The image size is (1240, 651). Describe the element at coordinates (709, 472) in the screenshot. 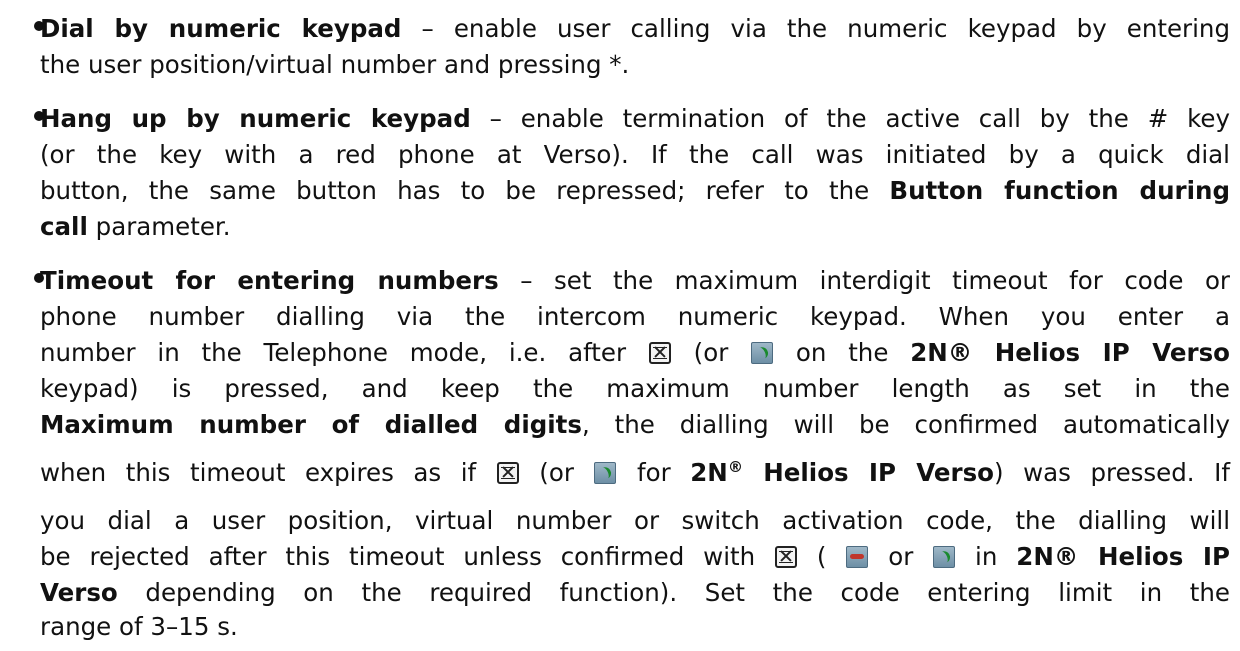

I see `brand-2n: 2N` at that location.